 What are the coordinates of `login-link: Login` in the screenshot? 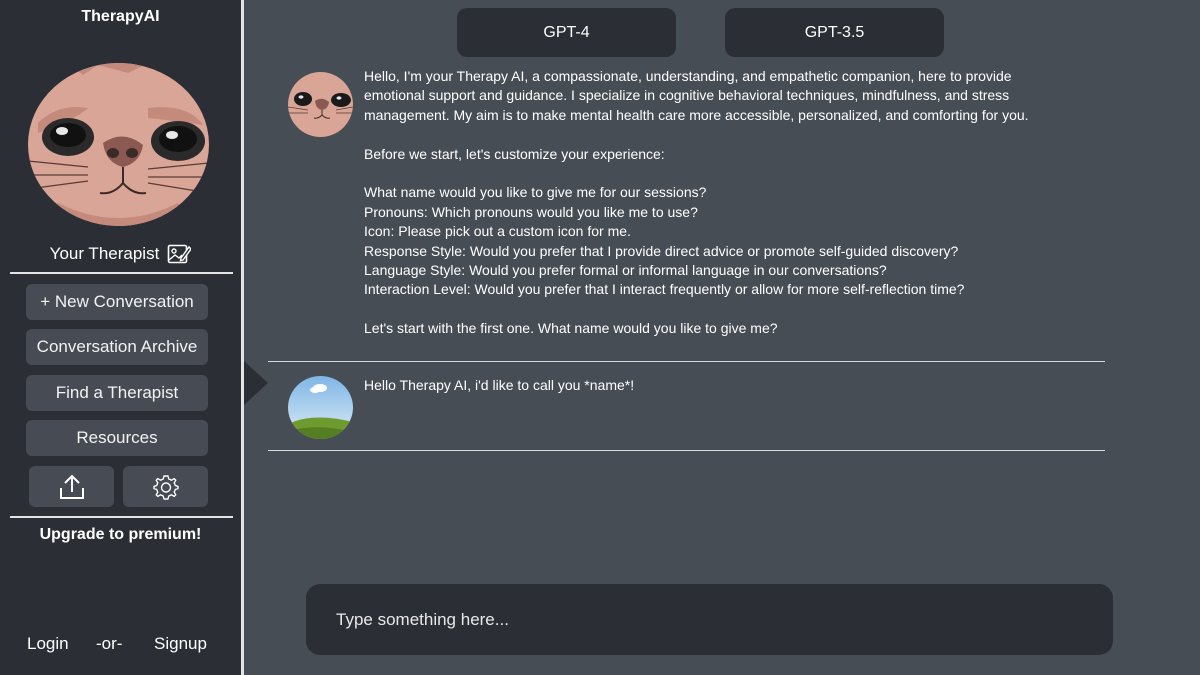 It's located at (48, 644).